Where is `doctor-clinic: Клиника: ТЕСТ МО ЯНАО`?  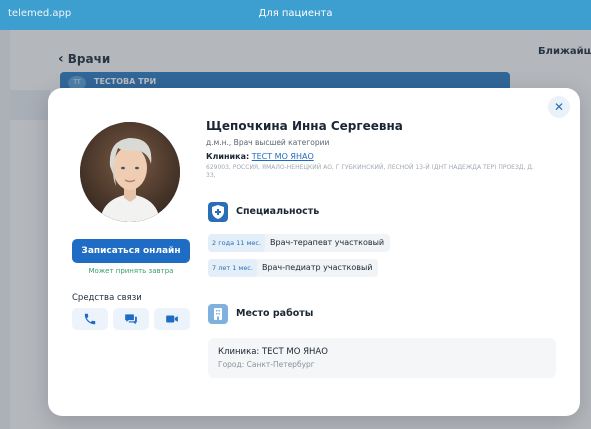 doctor-clinic: Клиника: ТЕСТ МО ЯНАО is located at coordinates (260, 156).